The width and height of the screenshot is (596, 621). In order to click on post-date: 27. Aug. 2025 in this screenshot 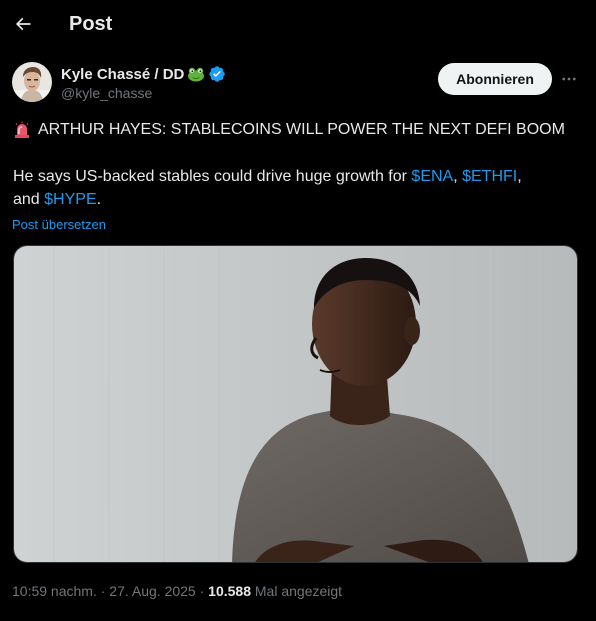, I will do `click(152, 591)`.